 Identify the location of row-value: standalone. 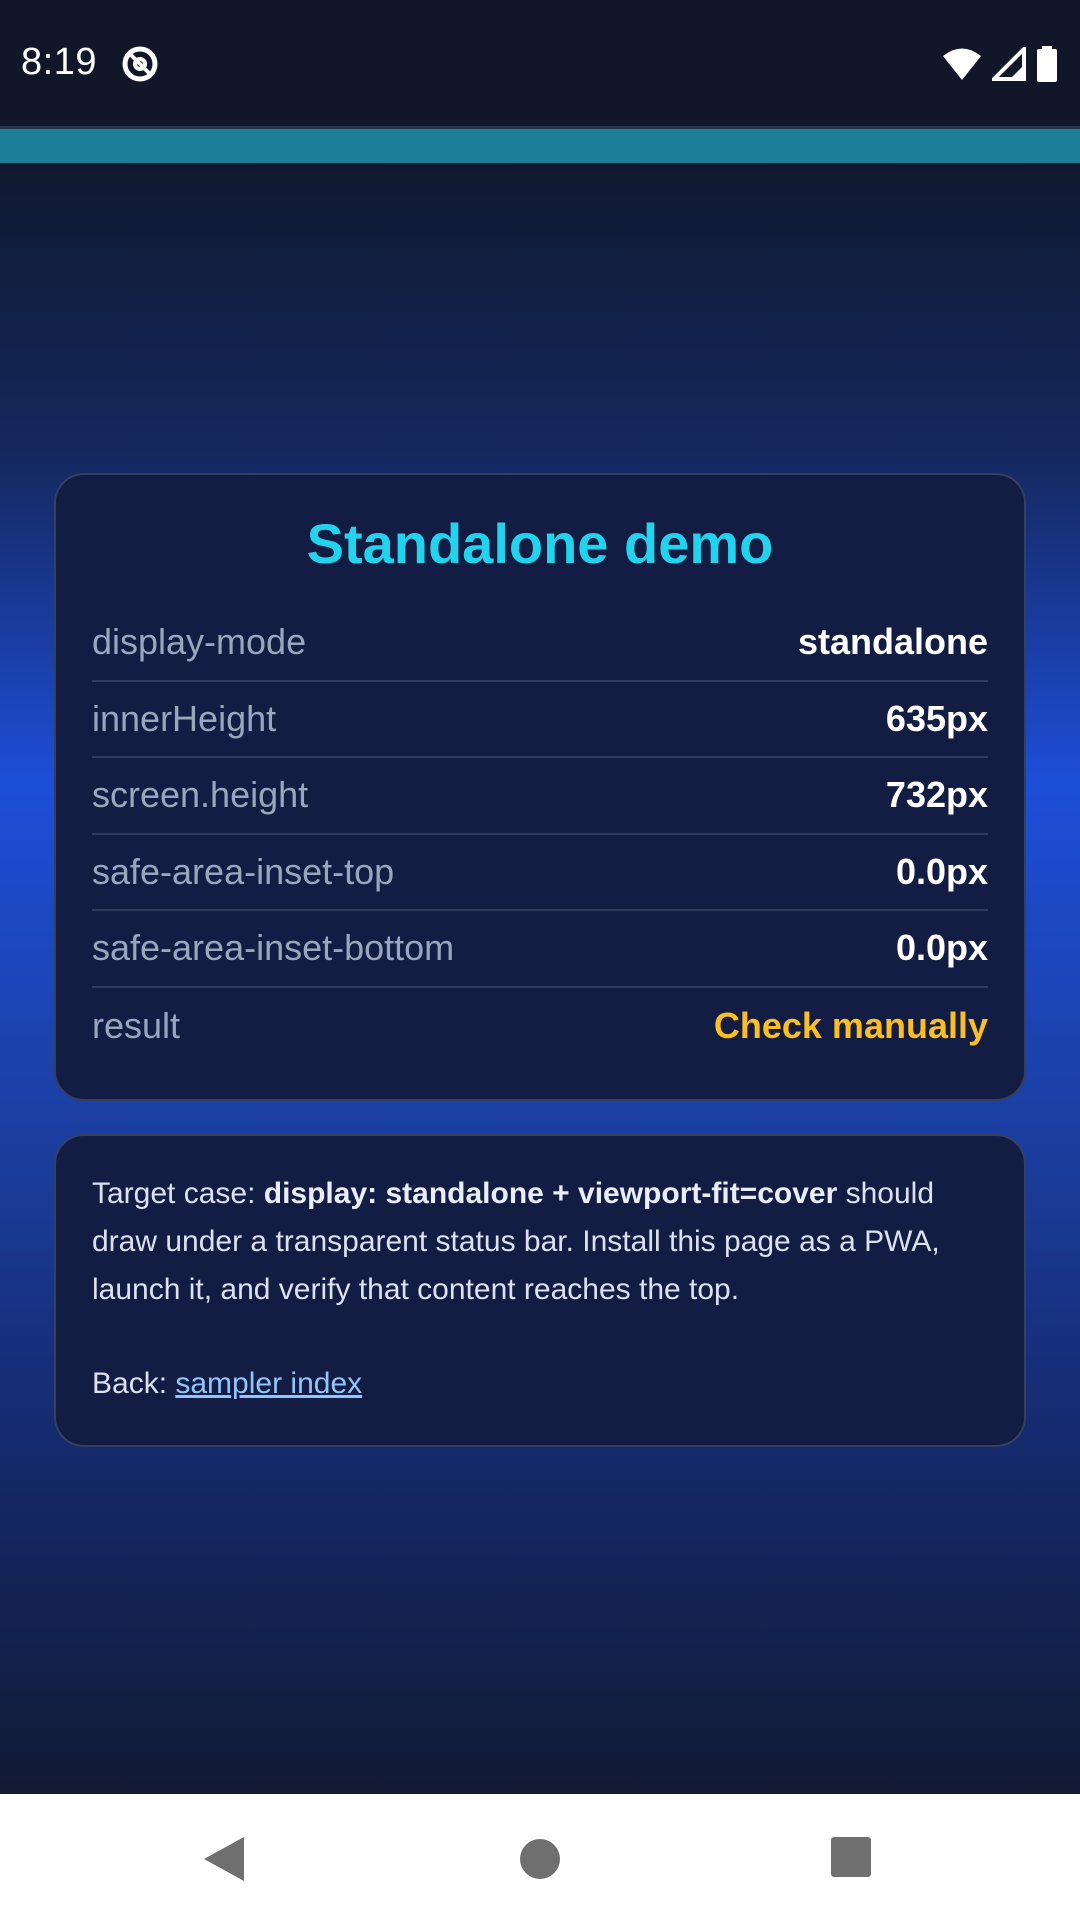
(892, 642).